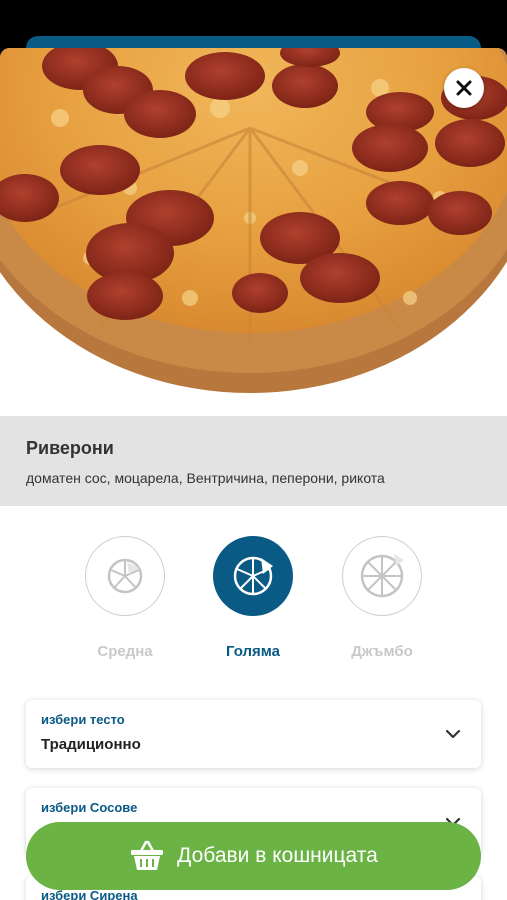  I want to click on product-title: Риверони, so click(70, 448).